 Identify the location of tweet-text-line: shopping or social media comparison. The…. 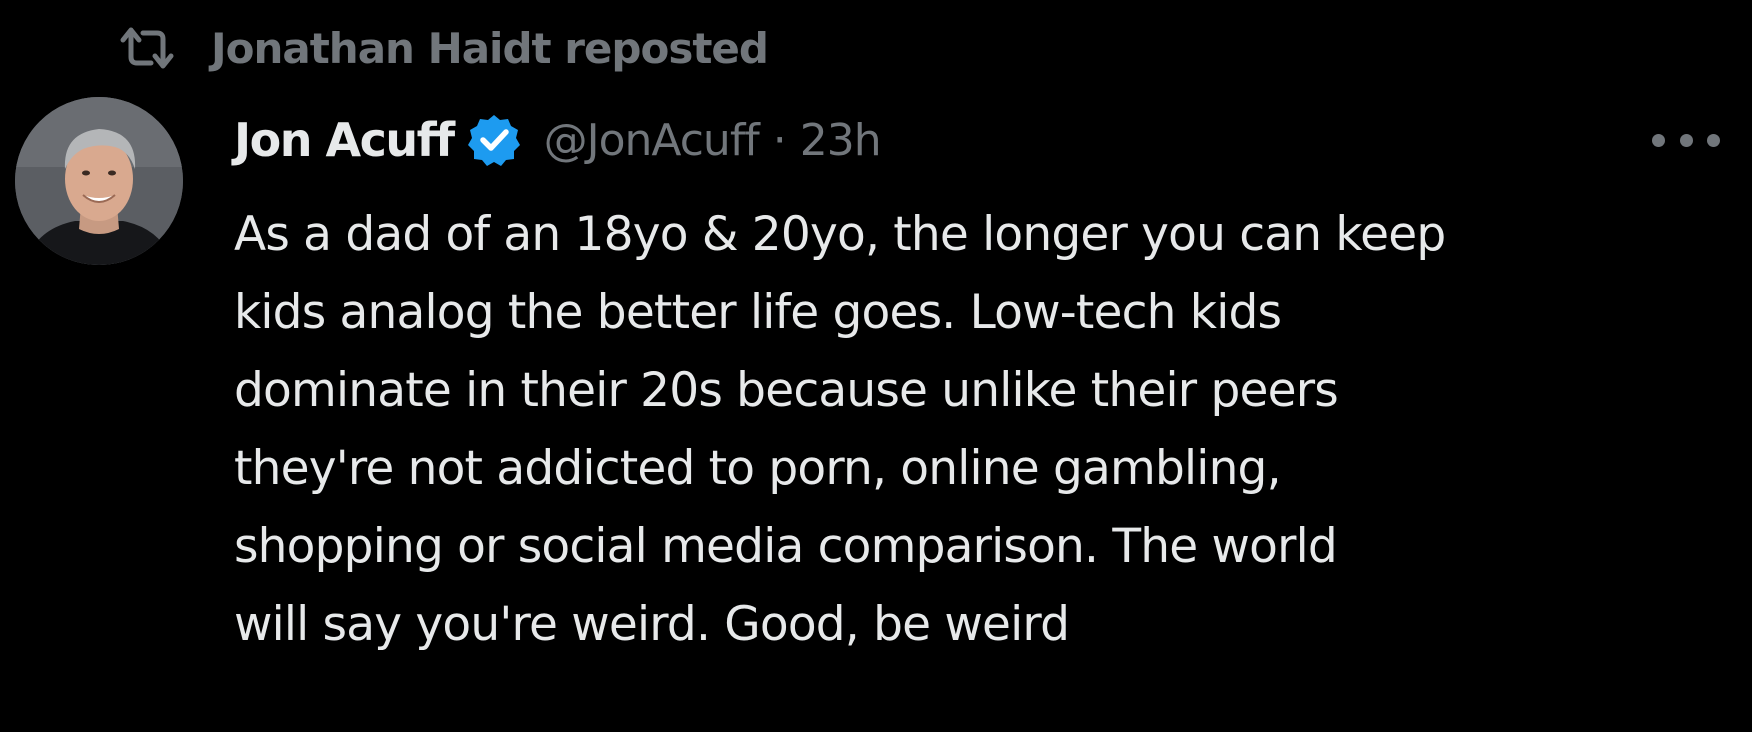
(786, 546).